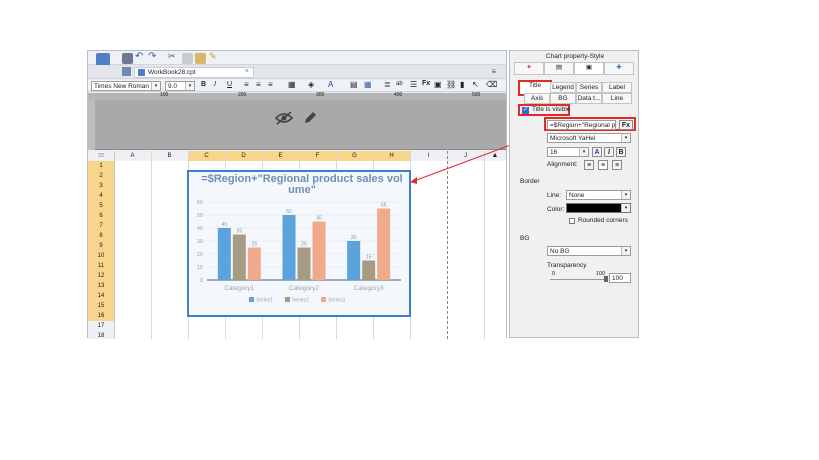 The image size is (819, 460). Describe the element at coordinates (392, 156) in the screenshot. I see `column-header: H` at that location.